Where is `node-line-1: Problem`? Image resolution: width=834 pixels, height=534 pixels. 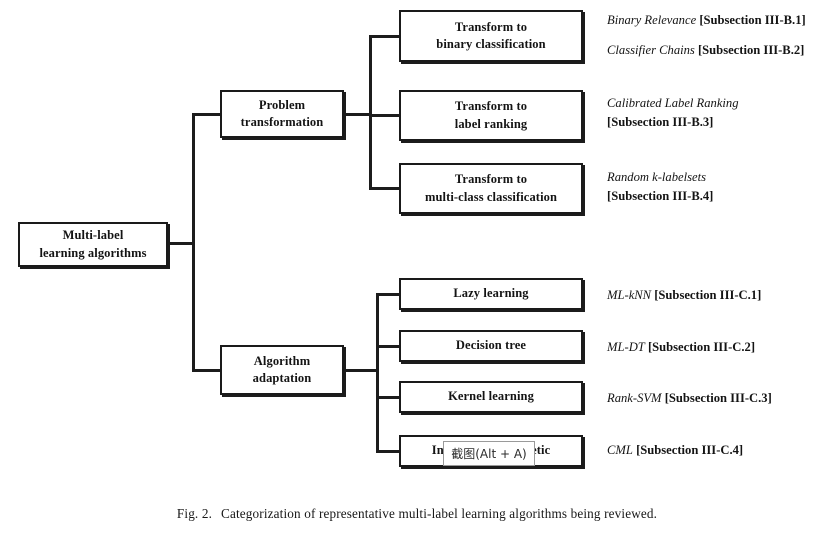
node-line-1: Problem is located at coordinates (282, 104).